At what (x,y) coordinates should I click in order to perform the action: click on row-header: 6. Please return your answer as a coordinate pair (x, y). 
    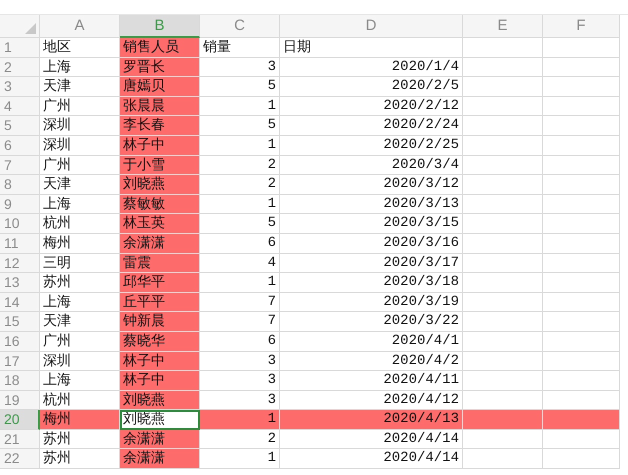
    Looking at the image, I should click on (20, 146).